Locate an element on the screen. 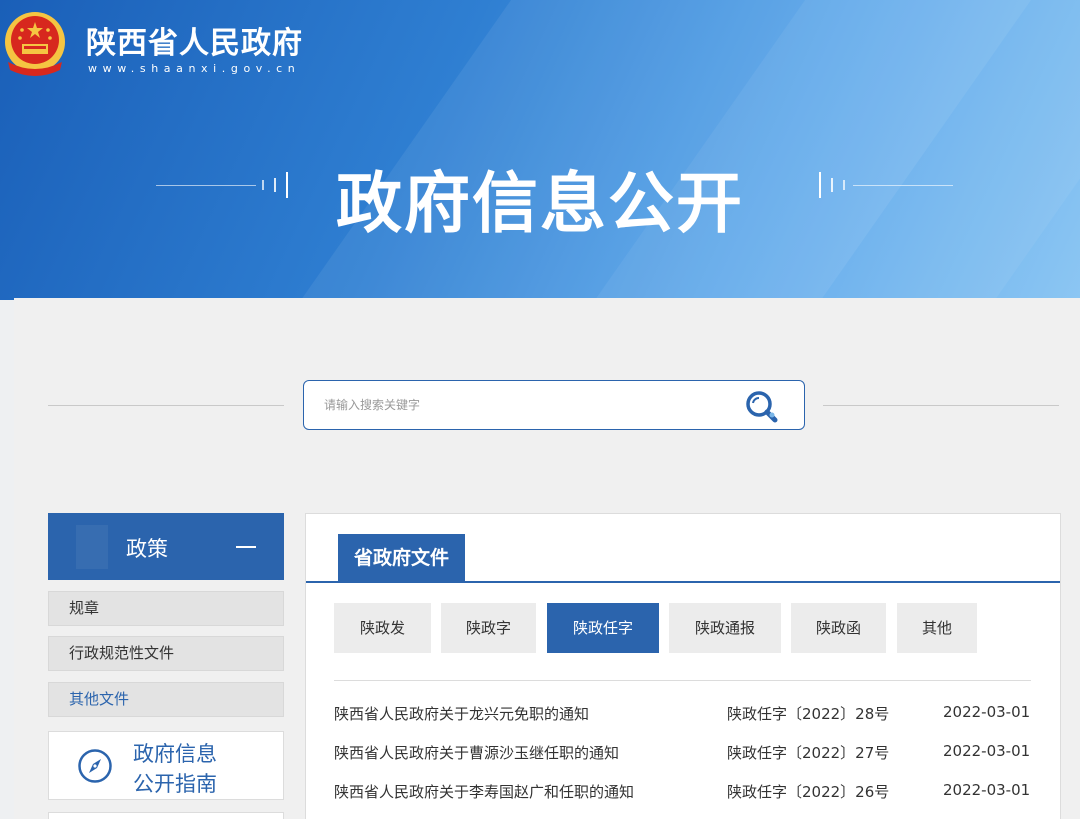 The height and width of the screenshot is (819, 1080). document-number: 陕政任字〔2022〕26号 is located at coordinates (808, 792).